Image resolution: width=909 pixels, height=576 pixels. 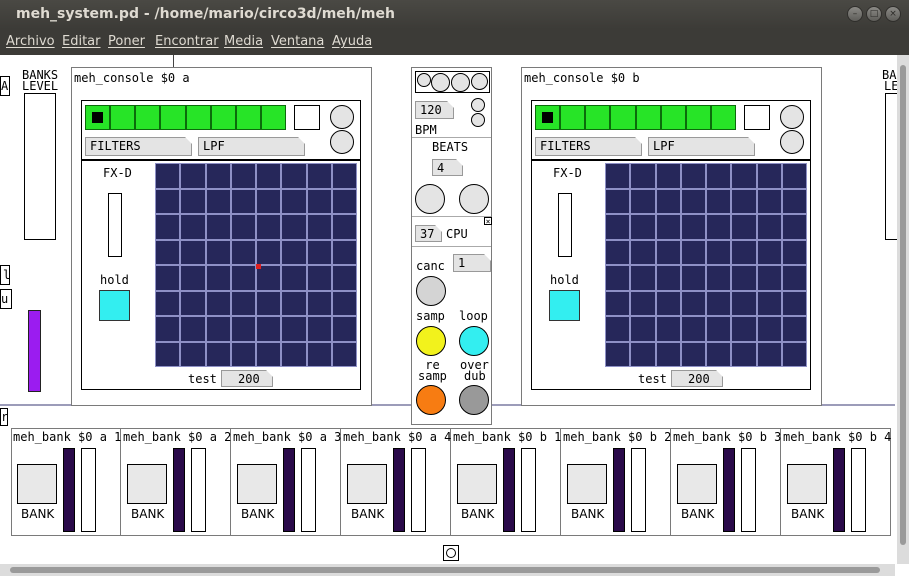 What do you see at coordinates (243, 41) in the screenshot?
I see `menu-media: Media` at bounding box center [243, 41].